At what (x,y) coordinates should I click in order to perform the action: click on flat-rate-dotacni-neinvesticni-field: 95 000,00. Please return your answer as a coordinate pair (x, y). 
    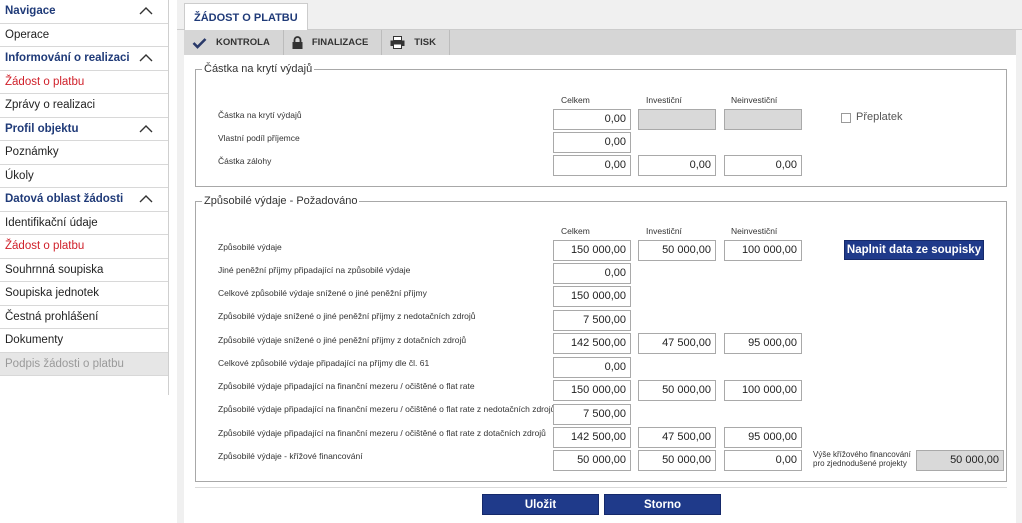
    Looking at the image, I should click on (763, 437).